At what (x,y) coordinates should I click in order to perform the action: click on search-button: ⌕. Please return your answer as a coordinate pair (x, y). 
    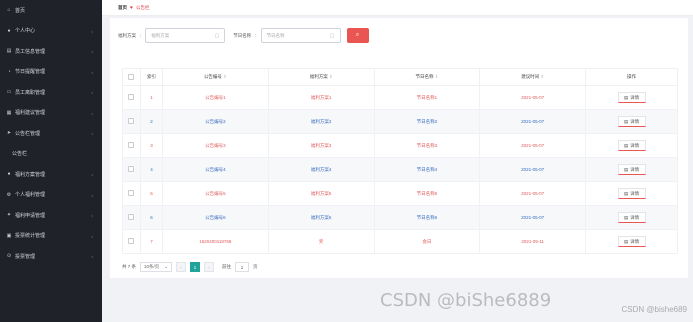
    Looking at the image, I should click on (357, 35).